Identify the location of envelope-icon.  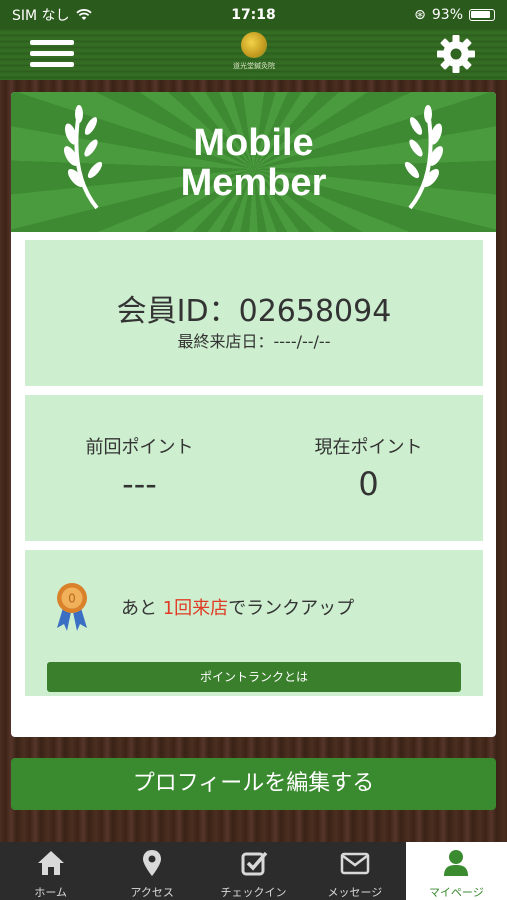
(355, 863).